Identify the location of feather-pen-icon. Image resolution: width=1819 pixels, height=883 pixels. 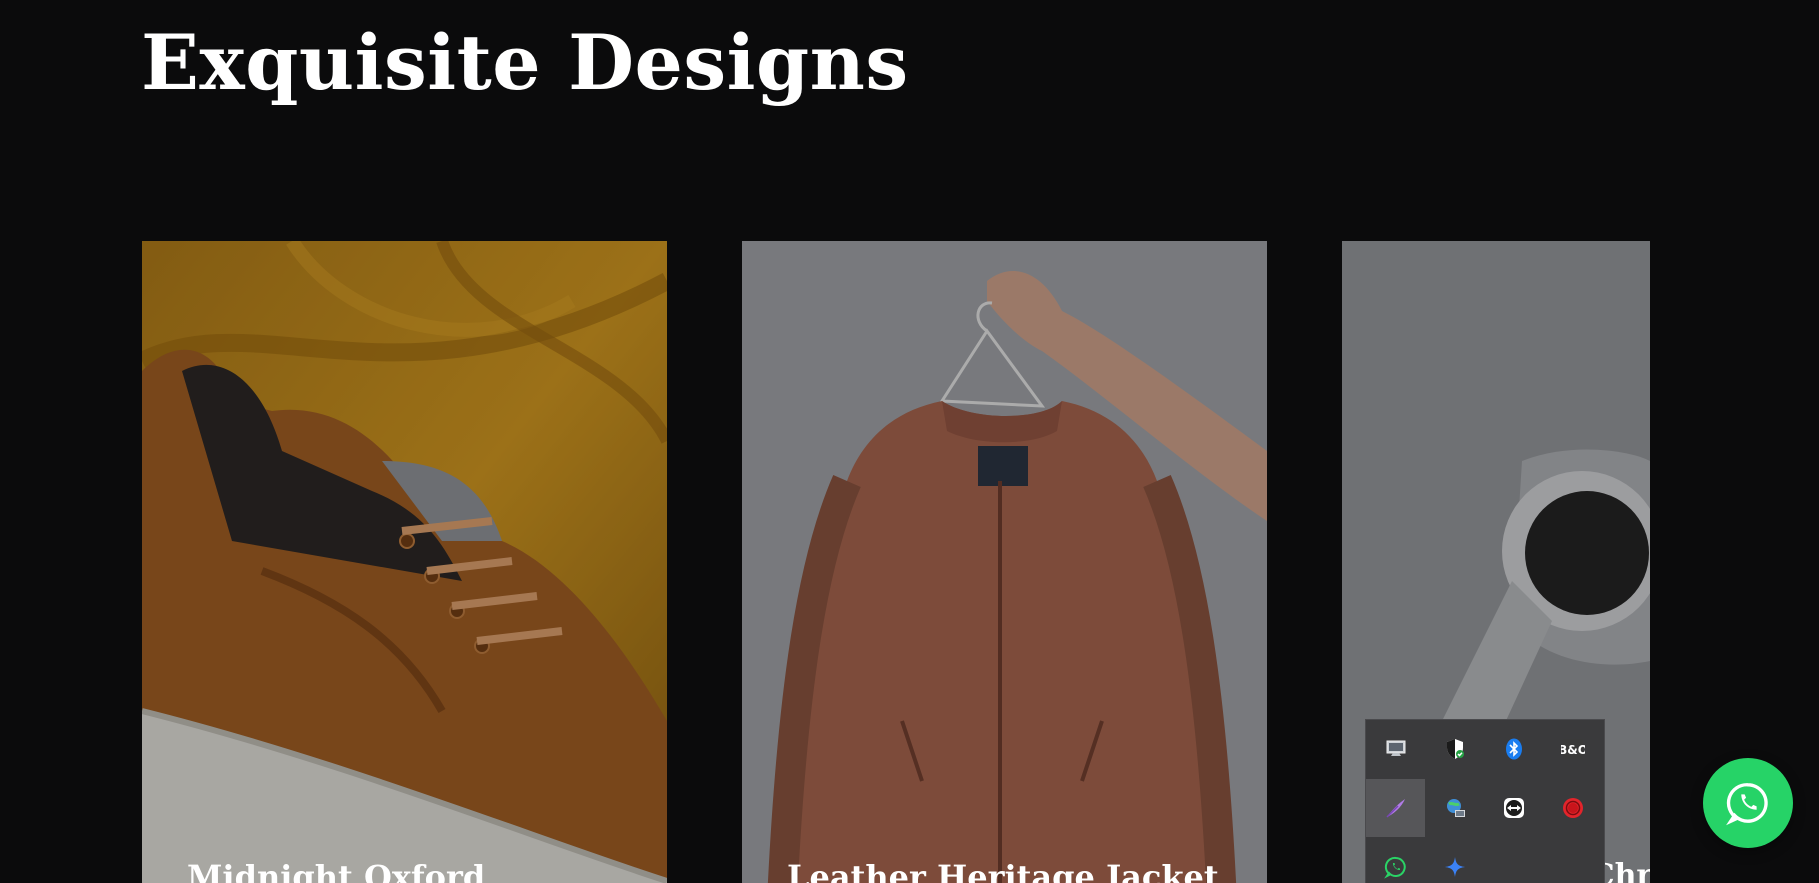
(1395, 808).